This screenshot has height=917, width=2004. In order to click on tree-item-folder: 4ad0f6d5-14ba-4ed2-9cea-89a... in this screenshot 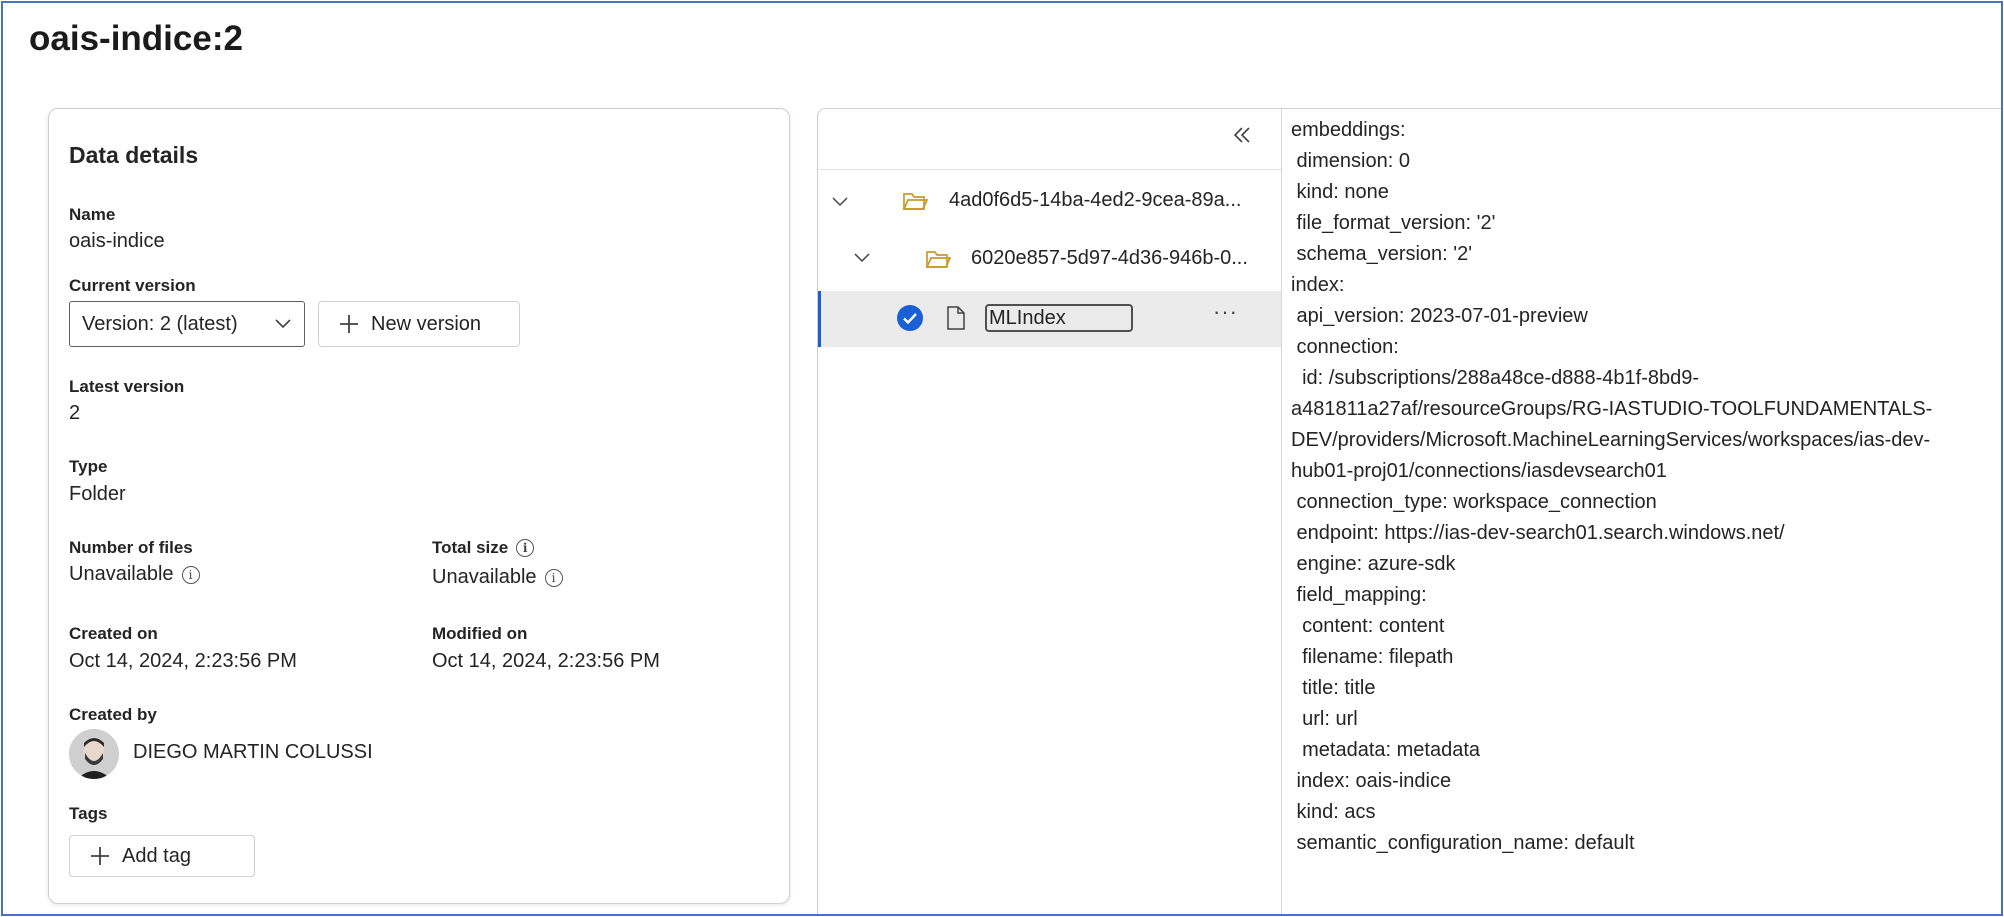, I will do `click(1049, 201)`.